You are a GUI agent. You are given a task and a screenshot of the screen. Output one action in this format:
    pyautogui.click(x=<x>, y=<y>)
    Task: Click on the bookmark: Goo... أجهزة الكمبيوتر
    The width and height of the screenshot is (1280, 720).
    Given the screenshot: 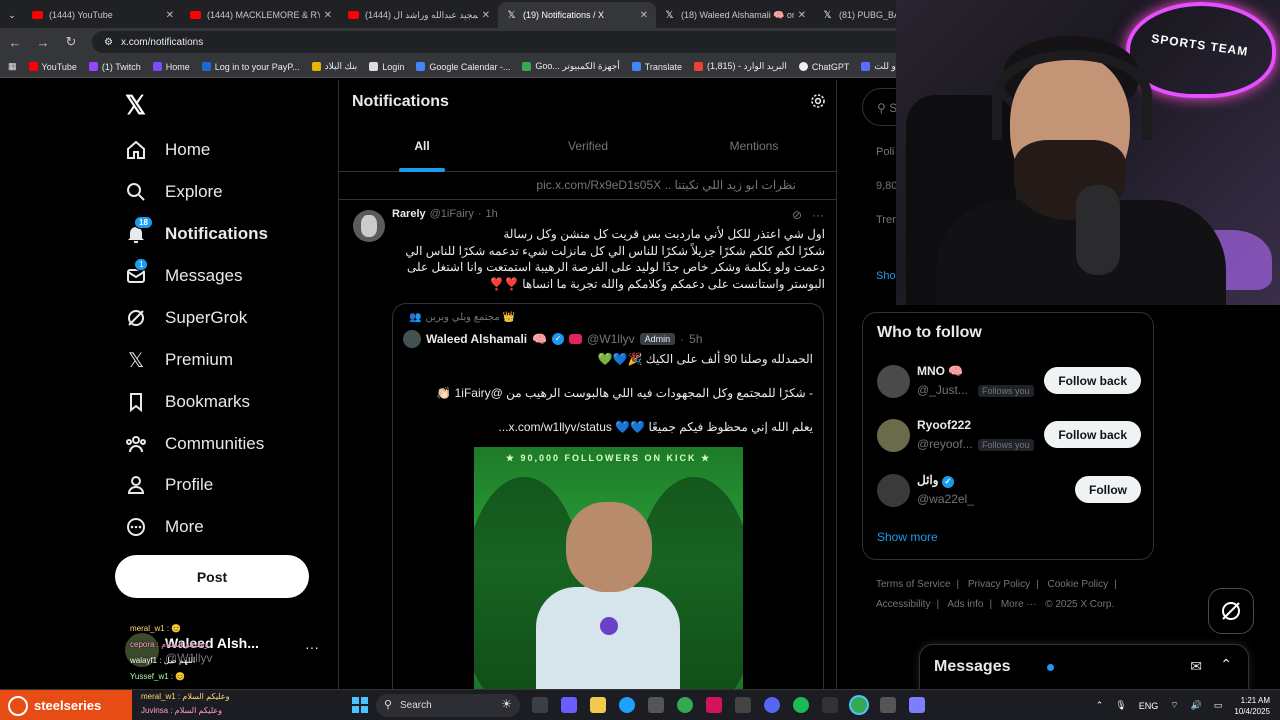 What is the action you would take?
    pyautogui.click(x=571, y=66)
    